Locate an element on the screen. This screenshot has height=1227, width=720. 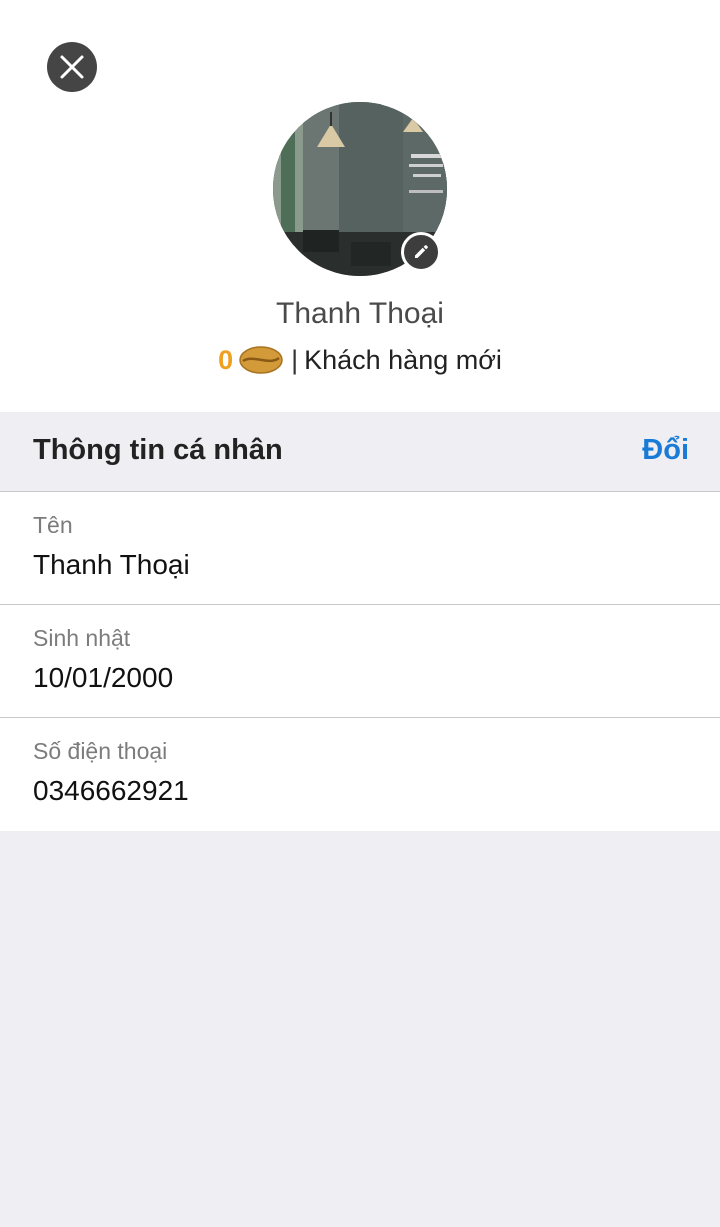
close-button is located at coordinates (72, 67).